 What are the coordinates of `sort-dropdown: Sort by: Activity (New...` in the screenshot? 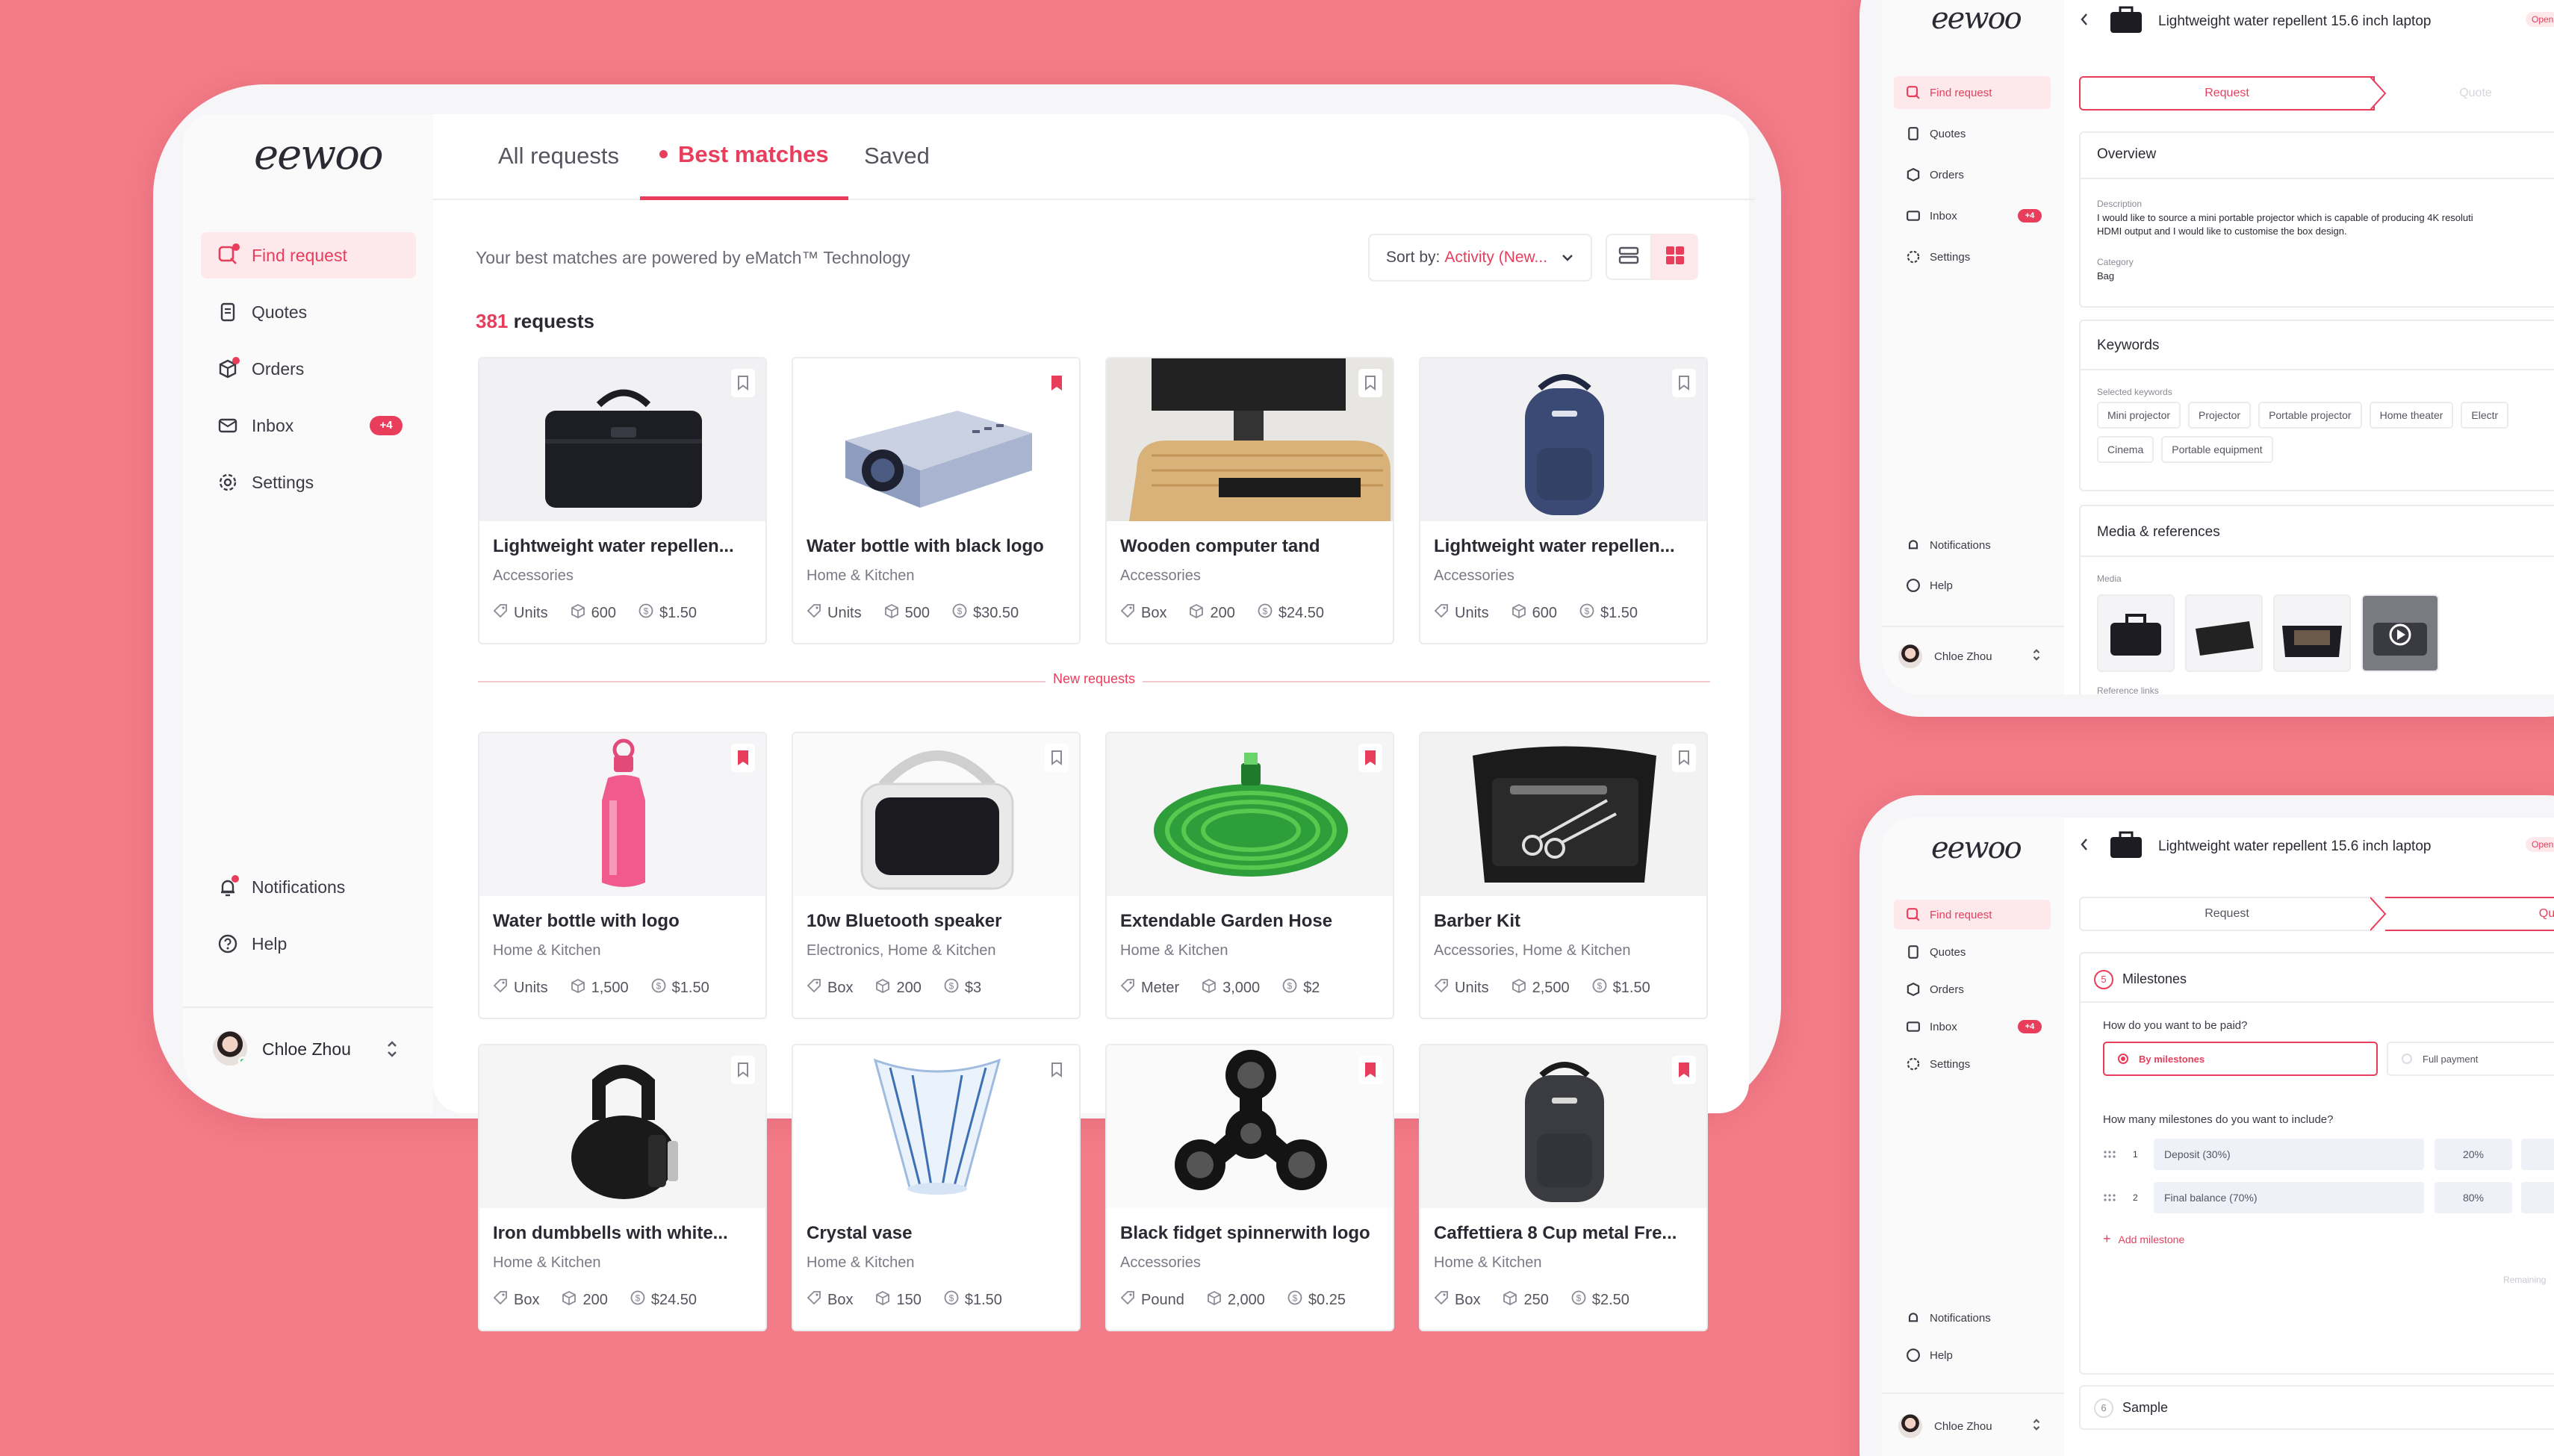 It's located at (1480, 257).